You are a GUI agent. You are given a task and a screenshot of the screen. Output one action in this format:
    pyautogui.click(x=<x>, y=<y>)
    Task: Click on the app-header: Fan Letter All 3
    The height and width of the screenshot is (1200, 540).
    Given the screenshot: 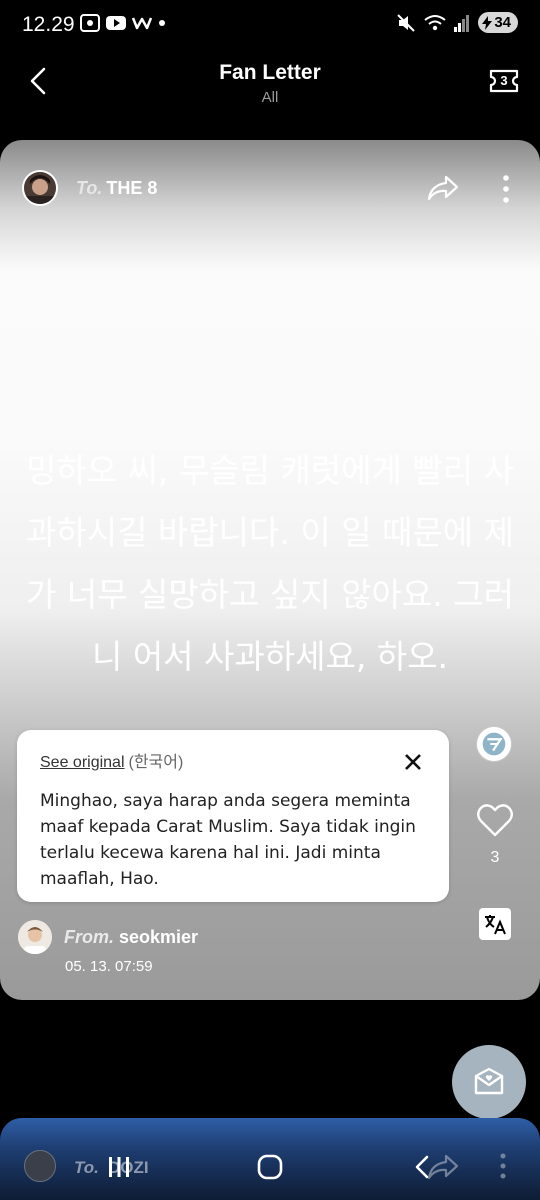 What is the action you would take?
    pyautogui.click(x=270, y=85)
    